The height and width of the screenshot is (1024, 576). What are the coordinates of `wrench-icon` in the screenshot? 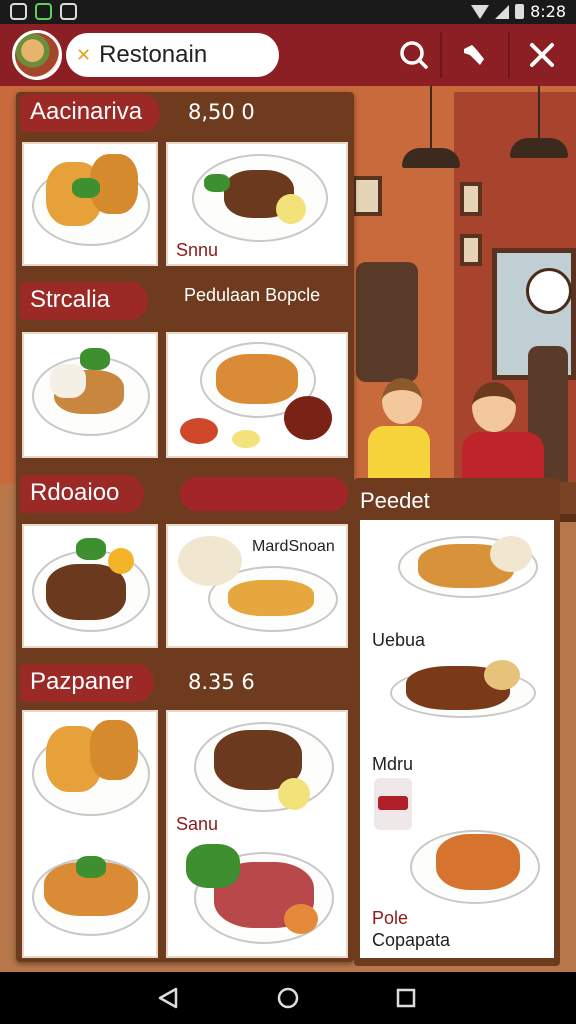 It's located at (474, 55).